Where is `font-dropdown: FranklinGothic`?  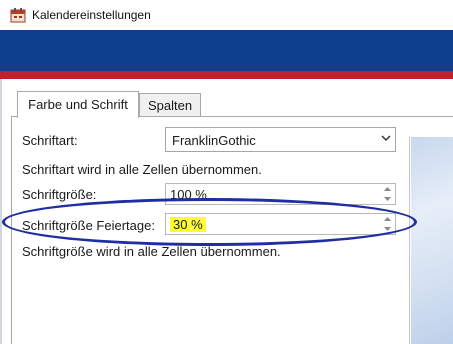 font-dropdown: FranklinGothic is located at coordinates (280, 139).